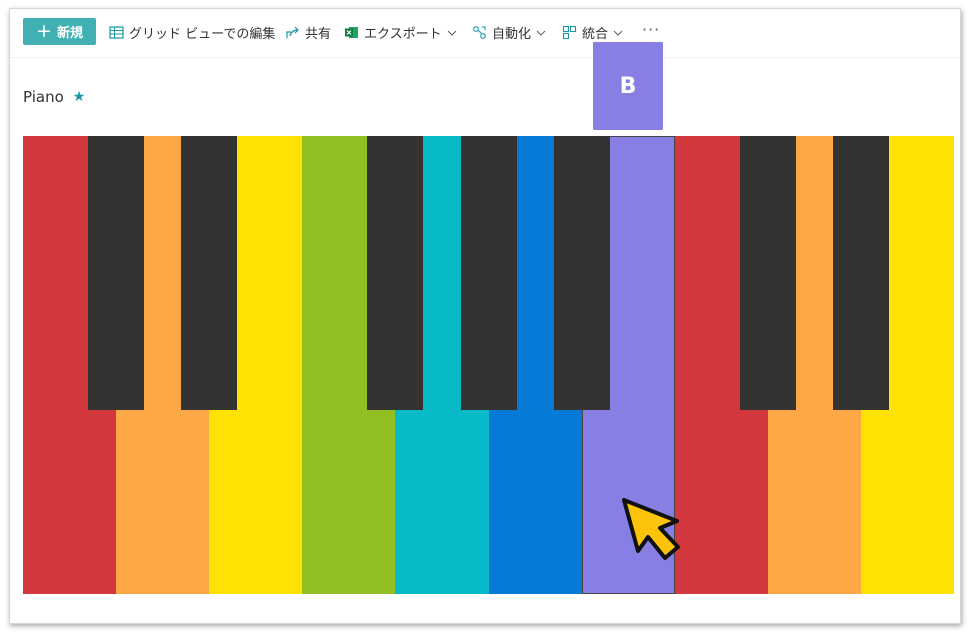 The width and height of the screenshot is (970, 634). Describe the element at coordinates (479, 32) in the screenshot. I see `automate-icon` at that location.